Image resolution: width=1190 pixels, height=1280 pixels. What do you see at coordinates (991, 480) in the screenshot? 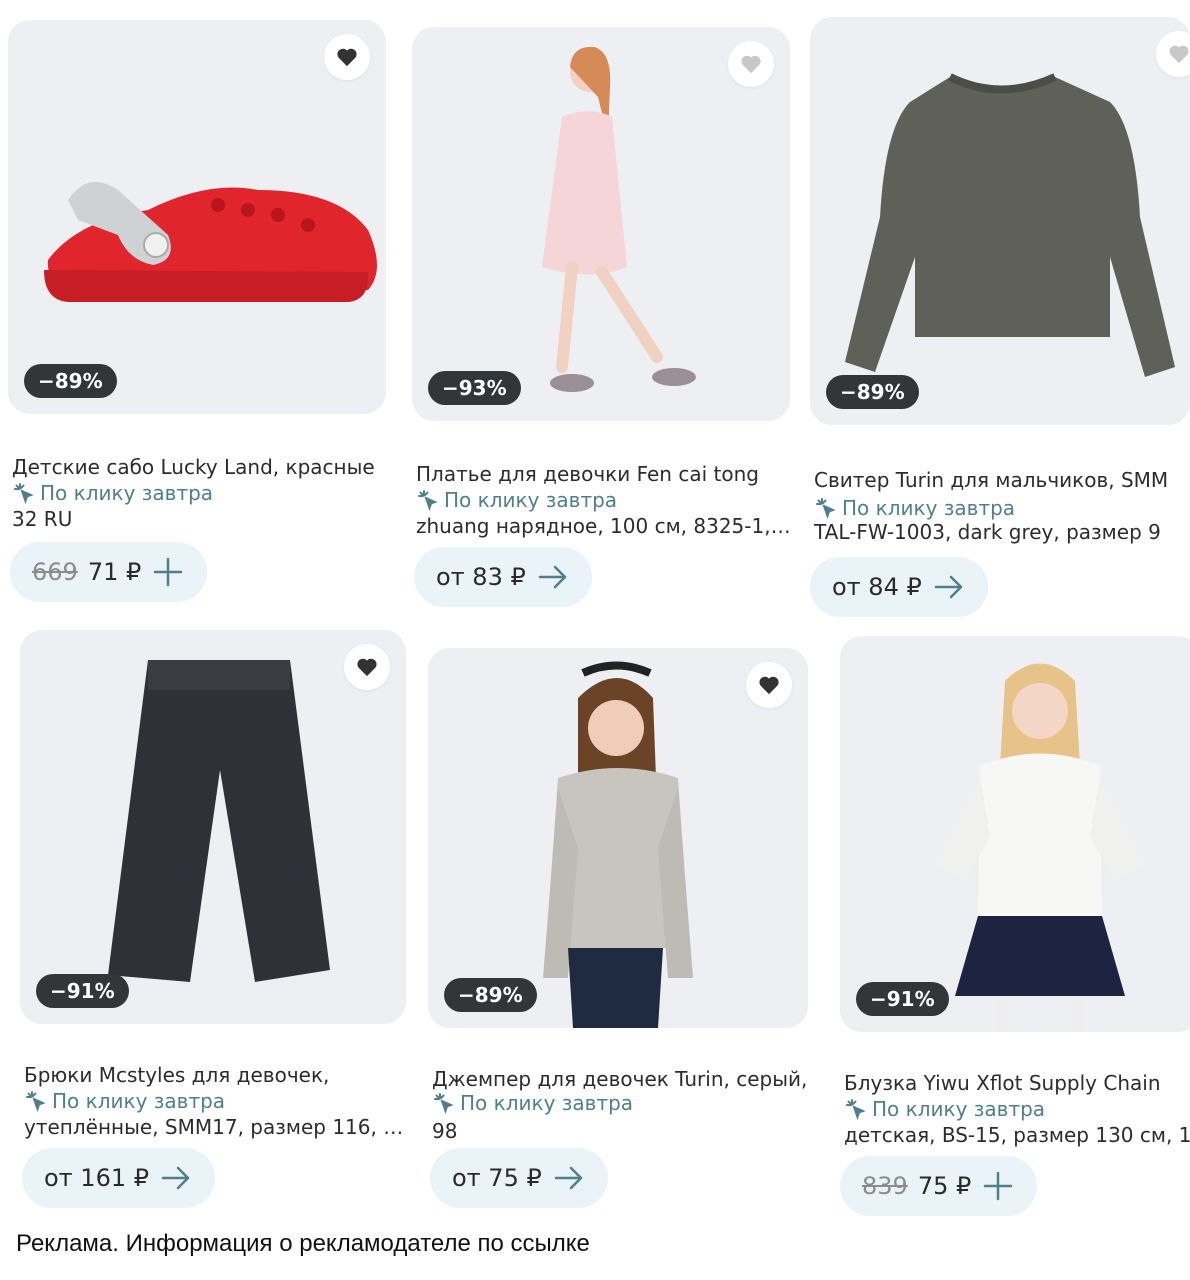
I see `title-line: Свитер Turin для мальчиков, SMM` at bounding box center [991, 480].